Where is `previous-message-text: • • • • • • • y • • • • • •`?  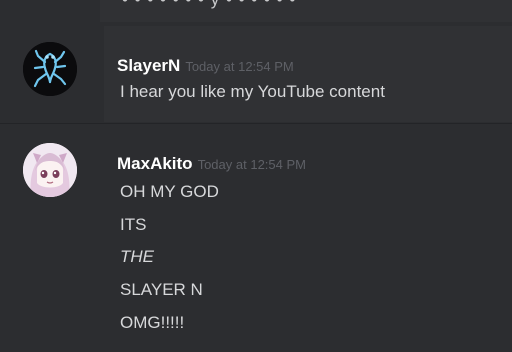
previous-message-text: • • • • • • • y • • • • • • is located at coordinates (209, 5).